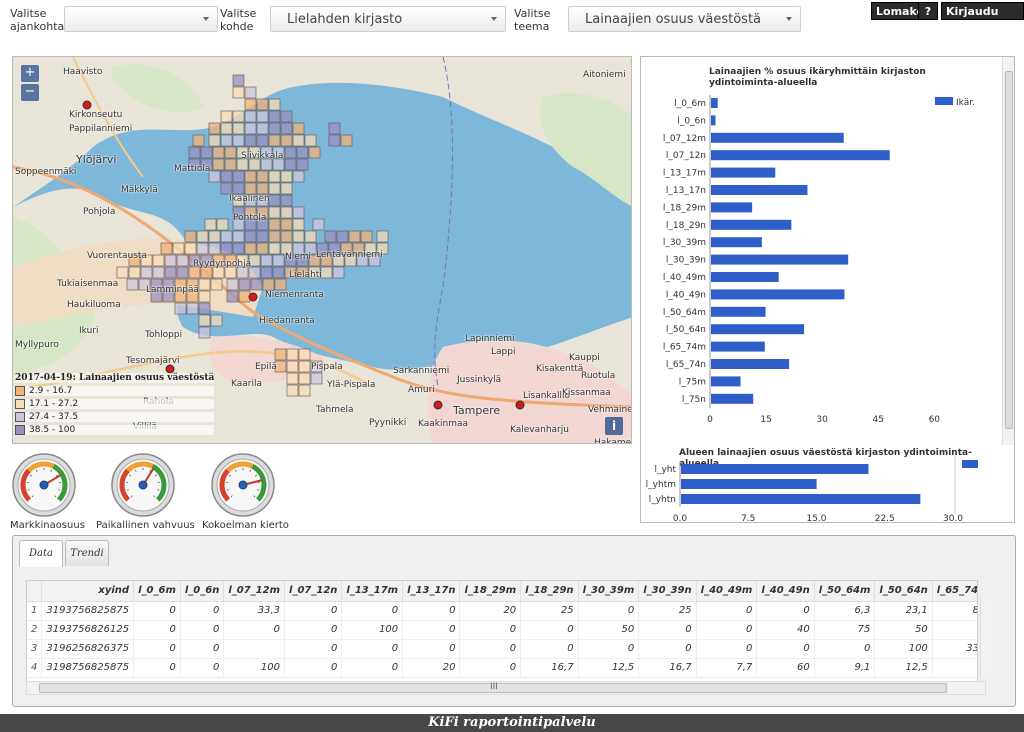 Image resolution: width=1024 pixels, height=732 pixels. I want to click on column-header: l_65_74m, so click(954, 591).